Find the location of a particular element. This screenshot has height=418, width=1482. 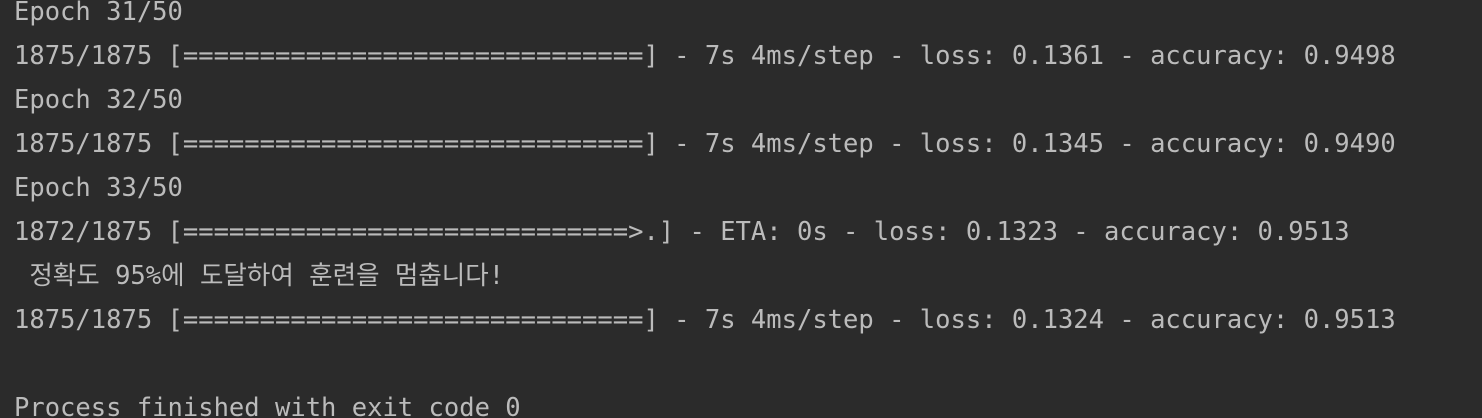

console-line-epoch-33: Epoch 33/50 is located at coordinates (98, 188).